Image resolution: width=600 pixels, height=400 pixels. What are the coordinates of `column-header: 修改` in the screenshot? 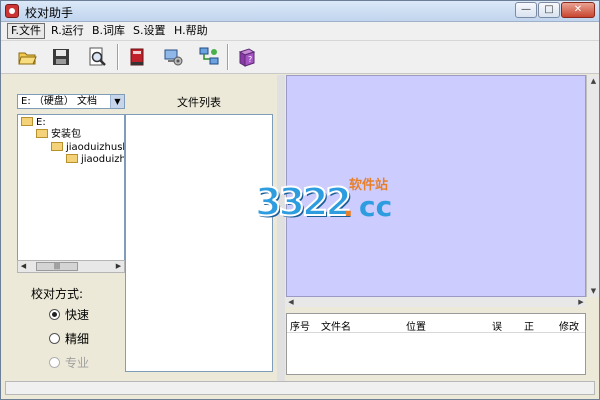 It's located at (569, 325).